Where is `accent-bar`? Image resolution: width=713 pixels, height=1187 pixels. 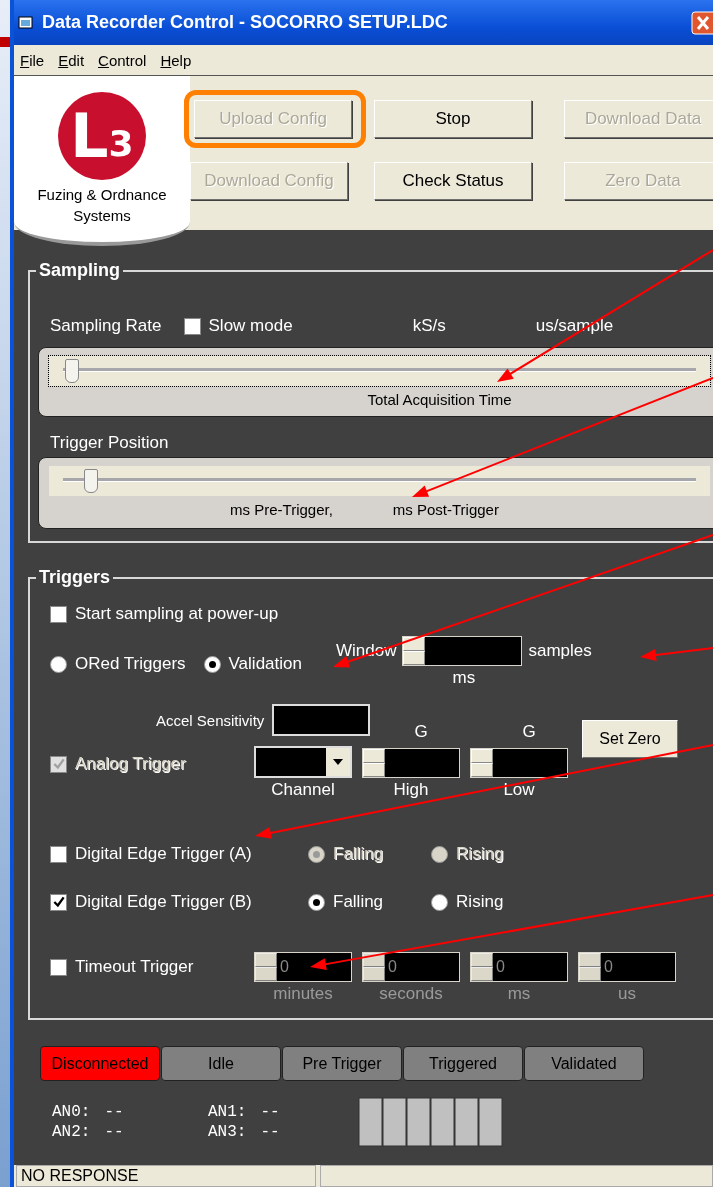 accent-bar is located at coordinates (5, 42).